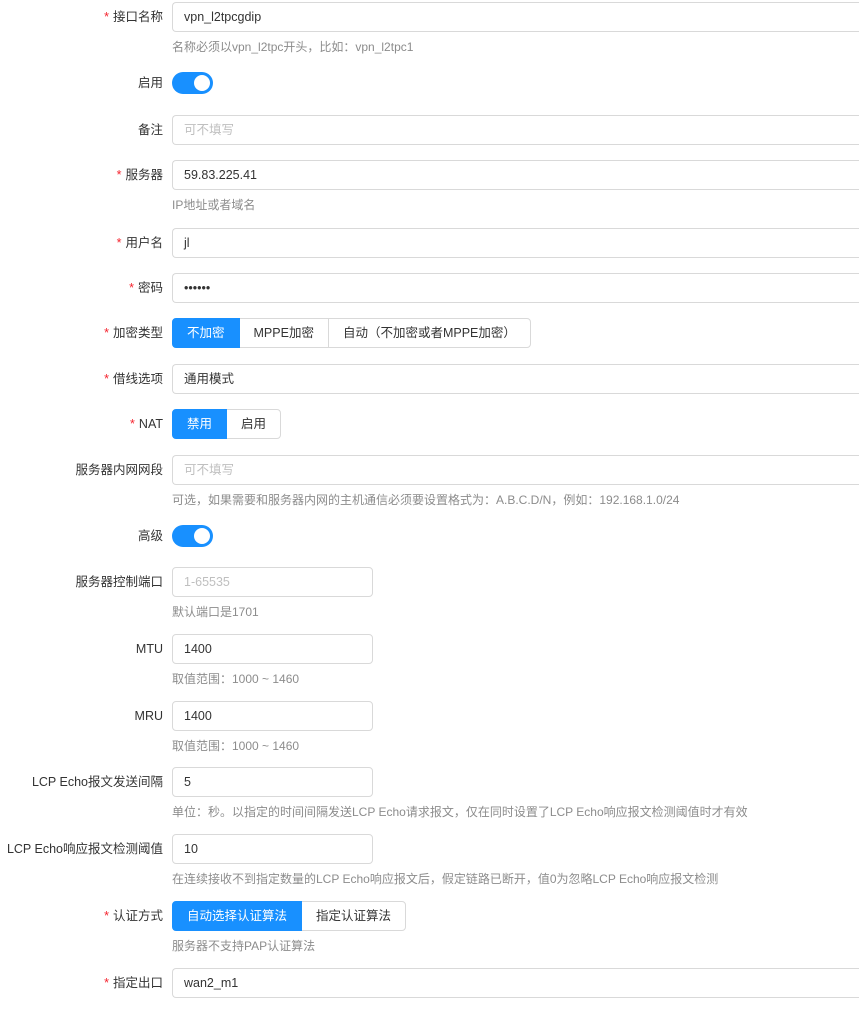 The height and width of the screenshot is (1024, 859). I want to click on server-input: 59.83.225.41, so click(515, 175).